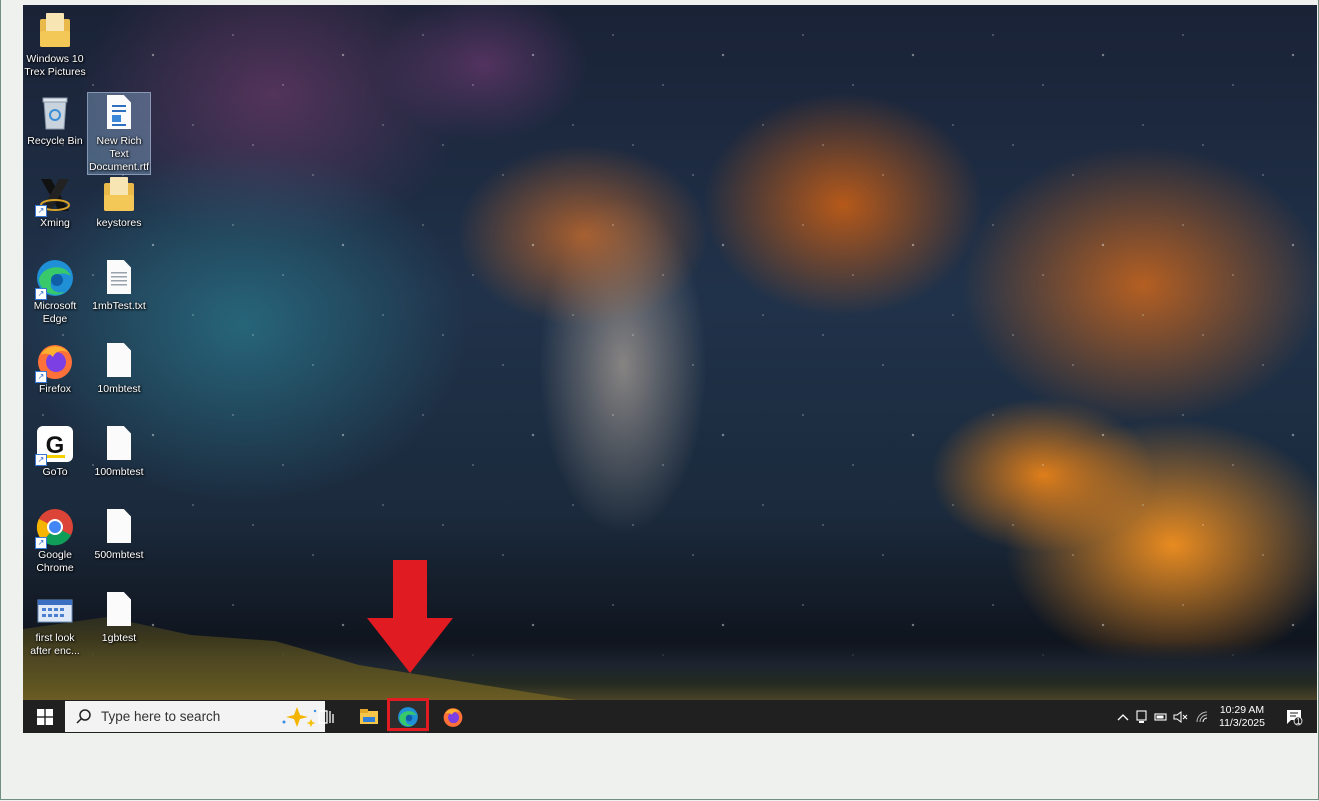 This screenshot has width=1319, height=801. I want to click on wifi-icon, so click(1202, 716).